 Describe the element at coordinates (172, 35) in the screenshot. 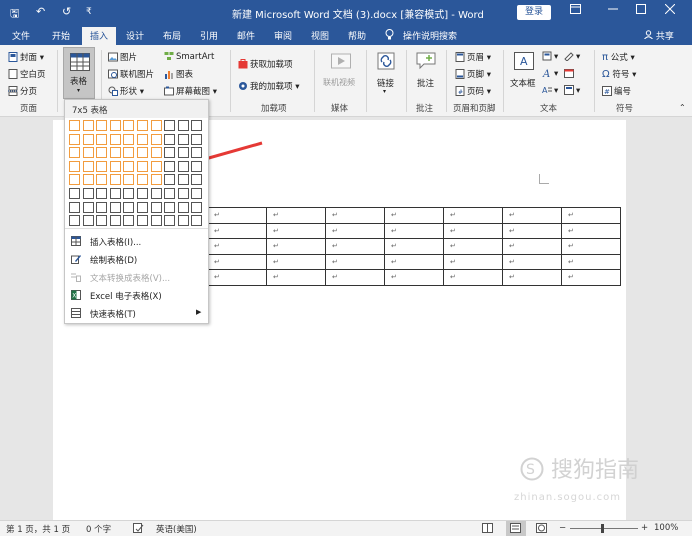

I see `tab-layout: 布局` at that location.